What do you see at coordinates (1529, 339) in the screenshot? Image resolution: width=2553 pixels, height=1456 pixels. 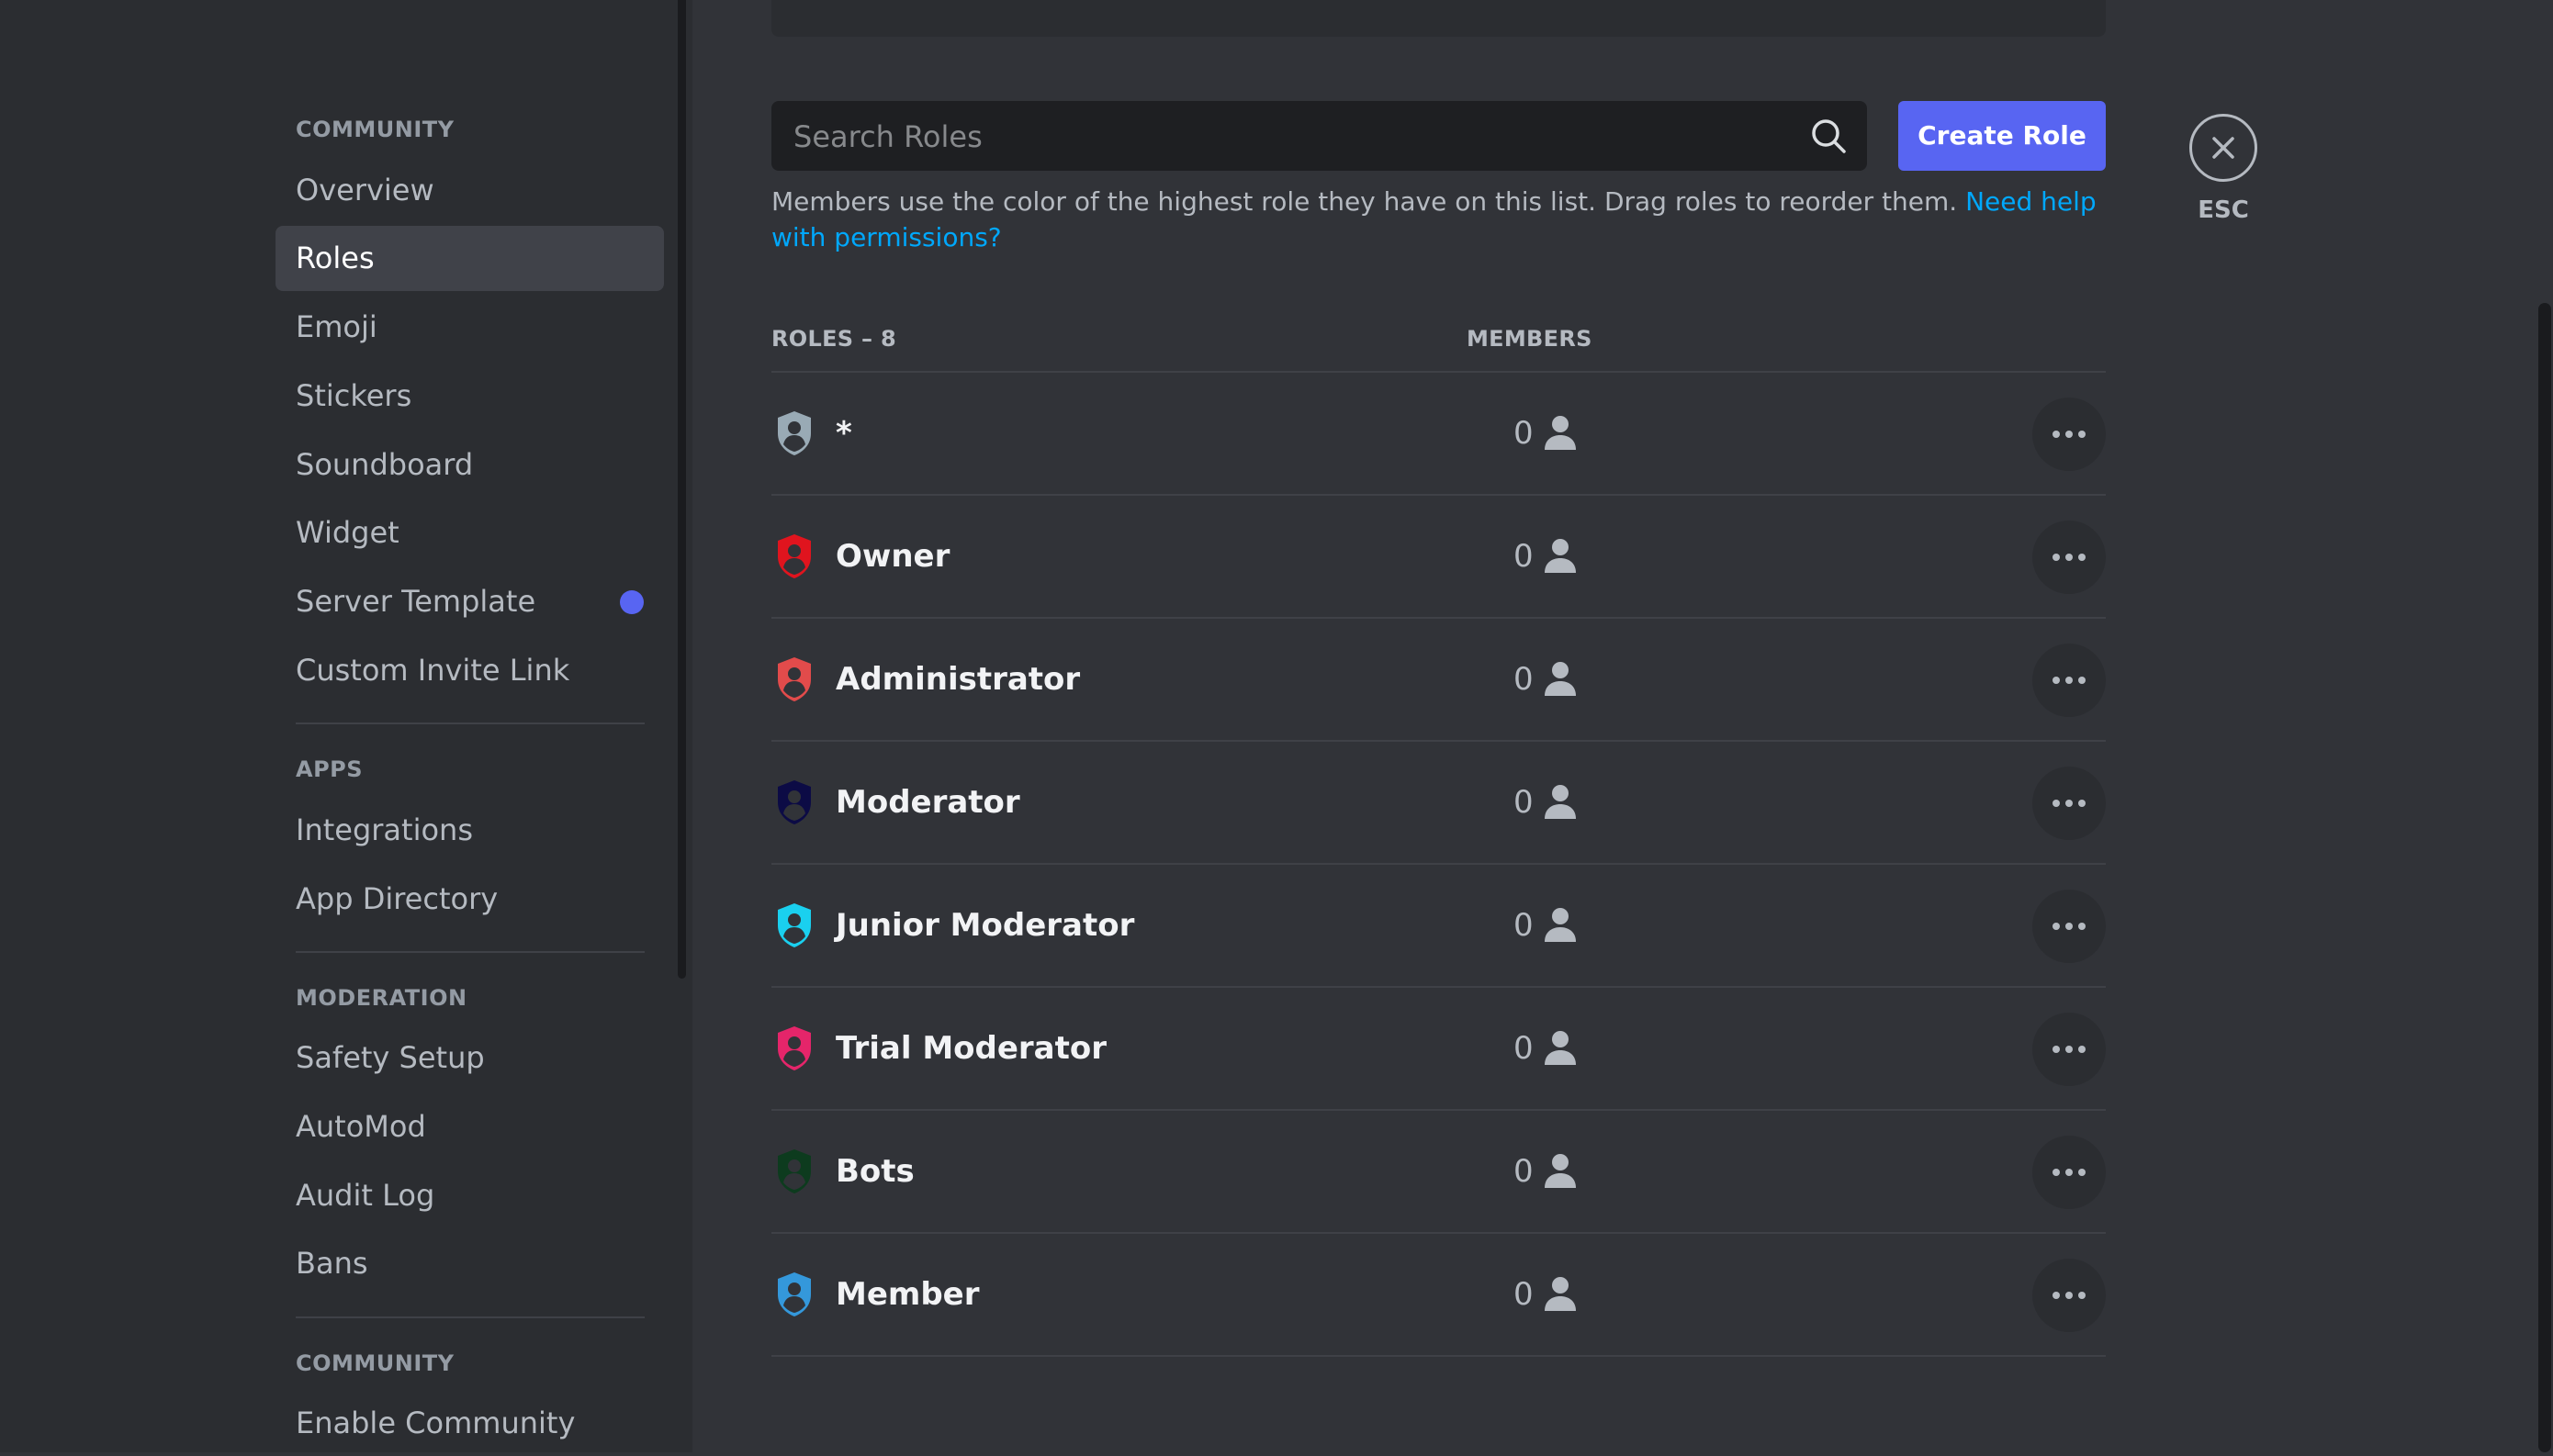 I see `members-header: MEMBERS` at bounding box center [1529, 339].